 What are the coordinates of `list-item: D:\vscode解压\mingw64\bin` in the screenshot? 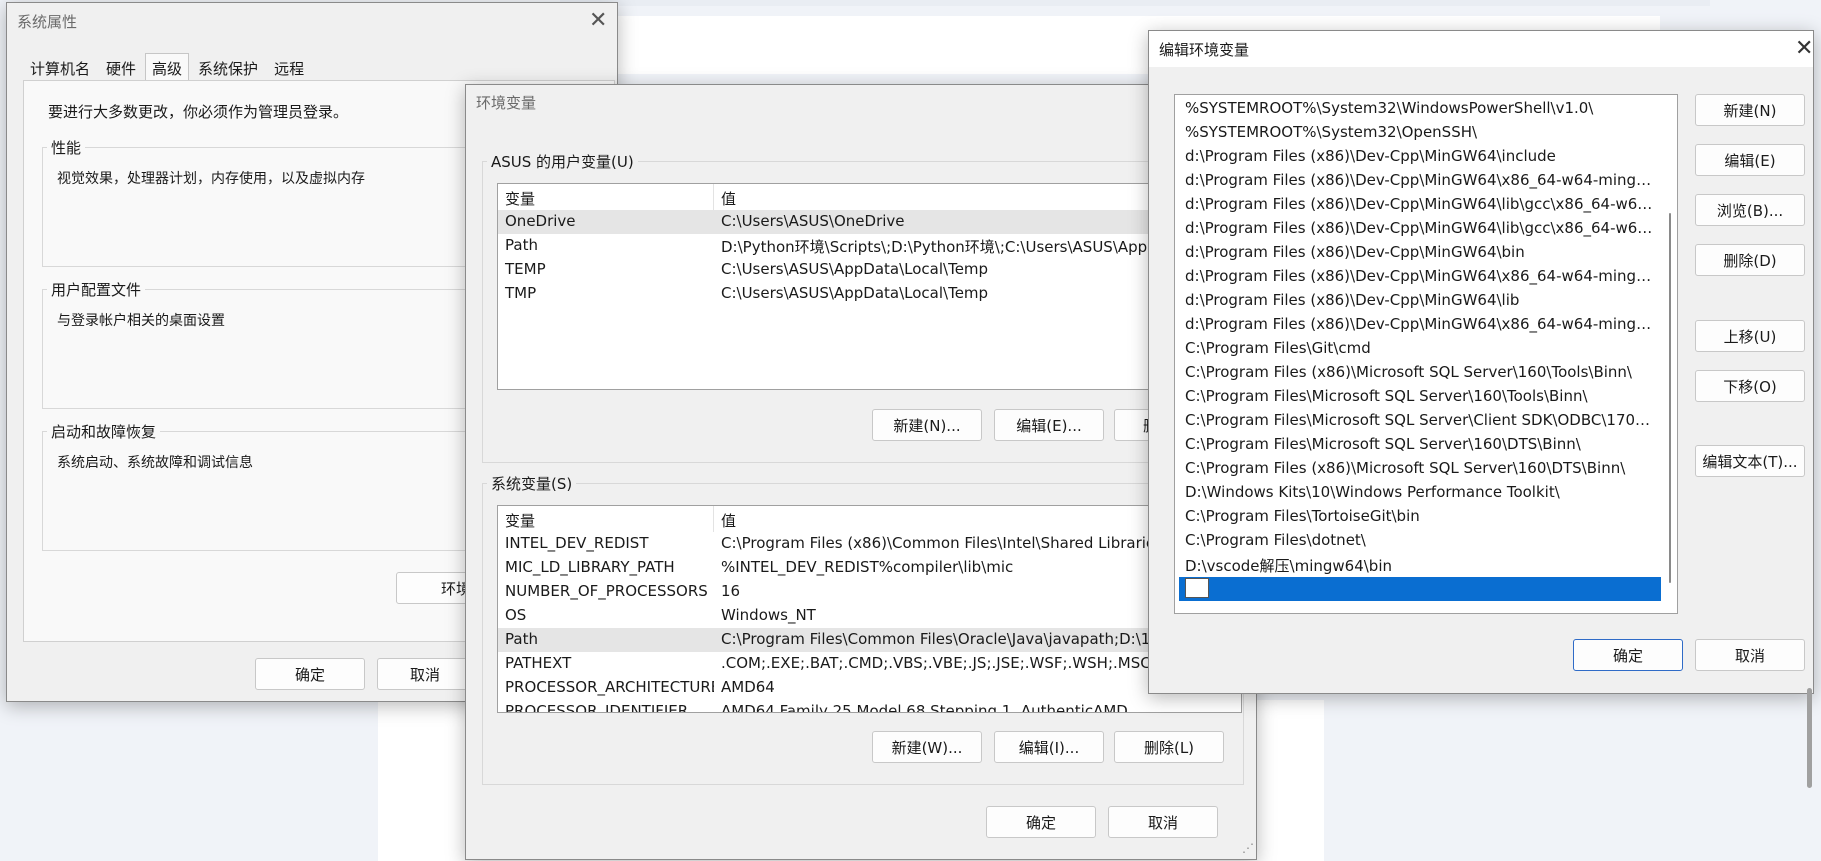 It's located at (1420, 565).